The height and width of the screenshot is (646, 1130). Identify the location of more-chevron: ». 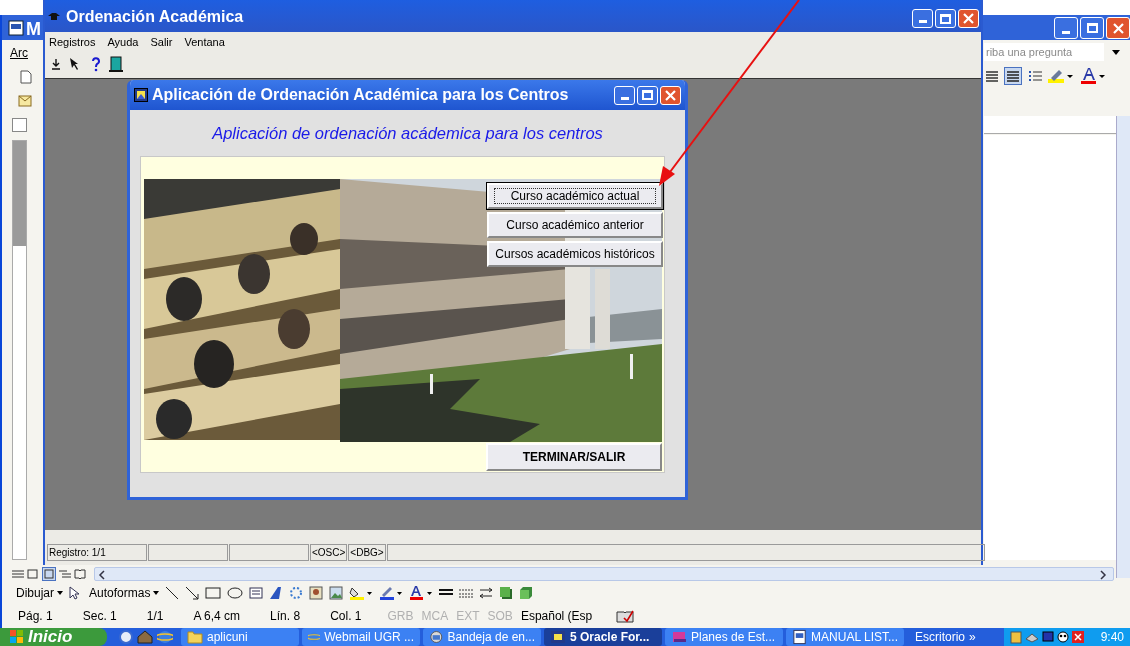
(972, 637).